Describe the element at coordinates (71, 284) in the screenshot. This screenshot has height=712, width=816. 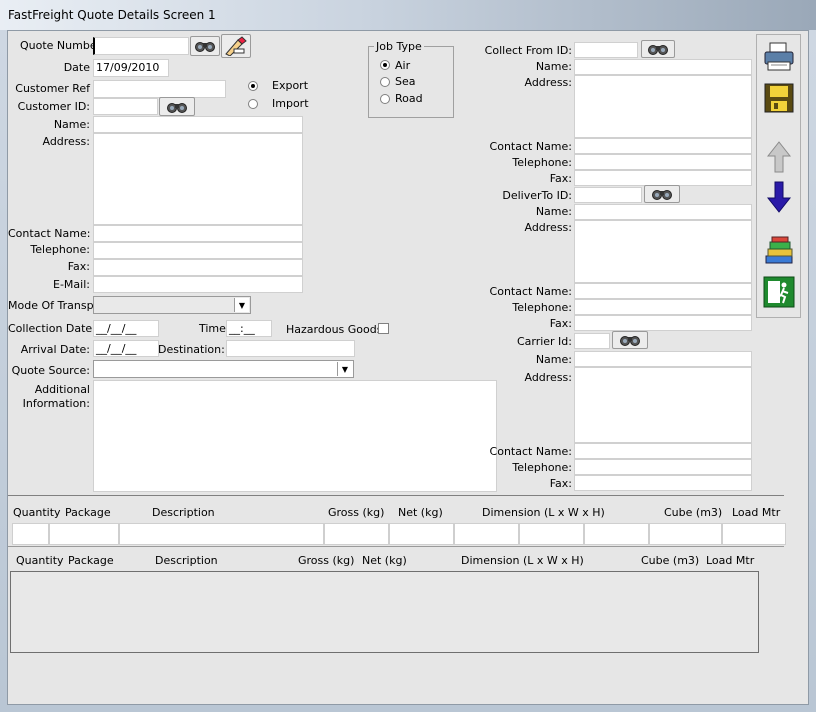
I see `customer-email-label: E-Mail:` at that location.